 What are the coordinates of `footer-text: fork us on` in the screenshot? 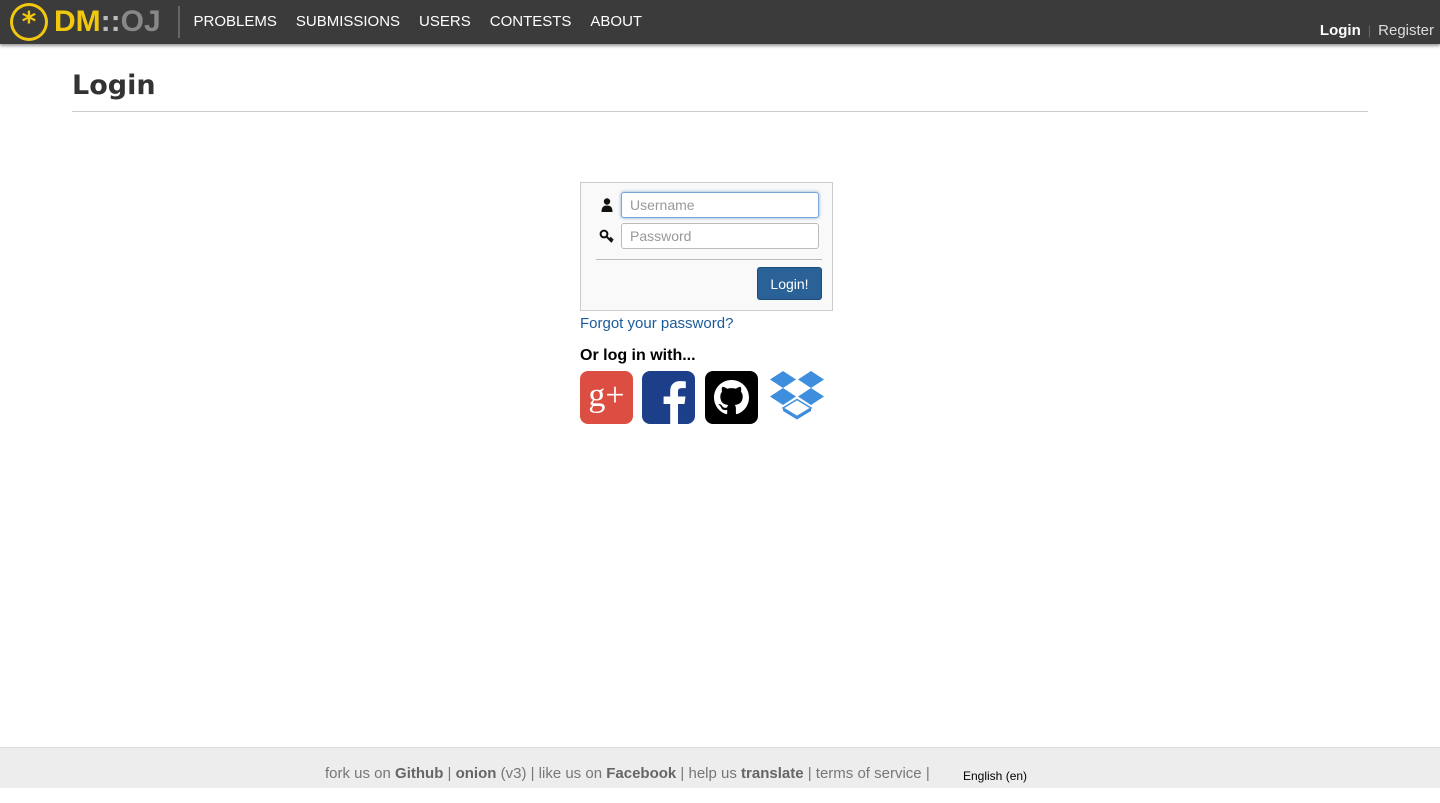 It's located at (360, 773).